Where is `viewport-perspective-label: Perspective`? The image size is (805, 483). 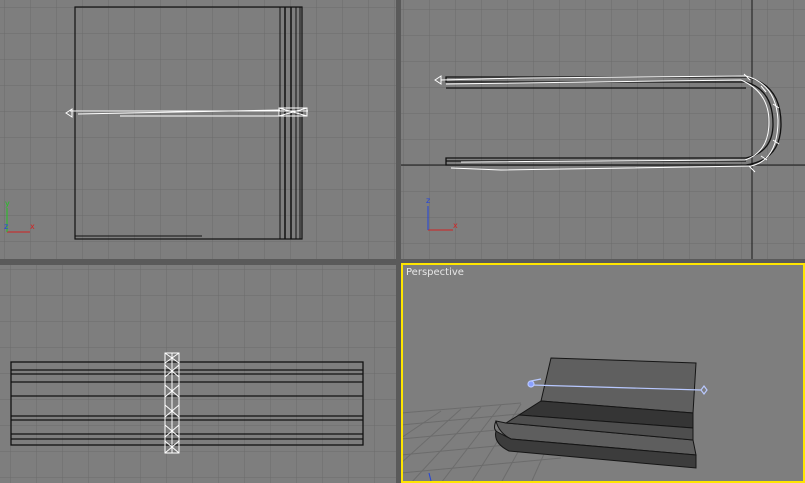
viewport-perspective-label: Perspective is located at coordinates (435, 272).